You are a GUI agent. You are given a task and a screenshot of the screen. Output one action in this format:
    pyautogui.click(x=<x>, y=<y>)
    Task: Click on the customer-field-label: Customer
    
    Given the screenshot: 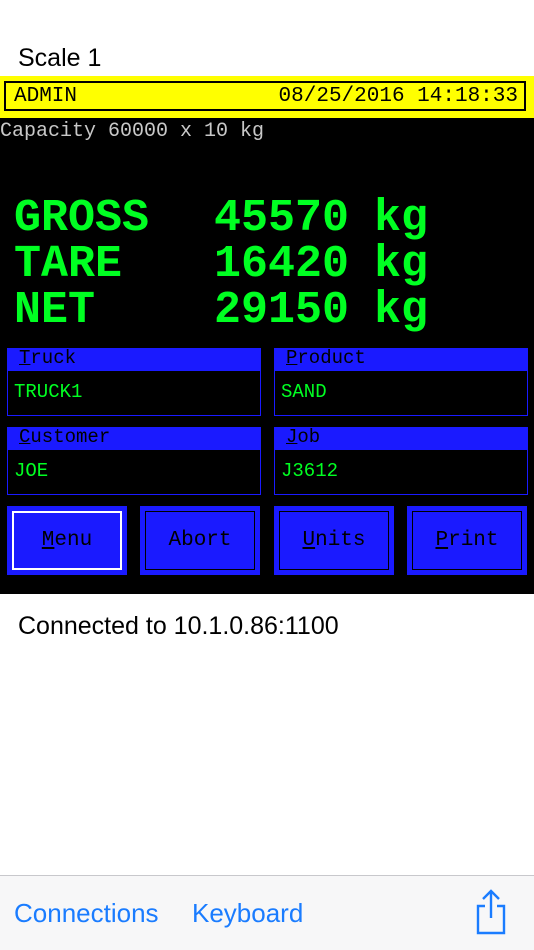 What is the action you would take?
    pyautogui.click(x=134, y=438)
    